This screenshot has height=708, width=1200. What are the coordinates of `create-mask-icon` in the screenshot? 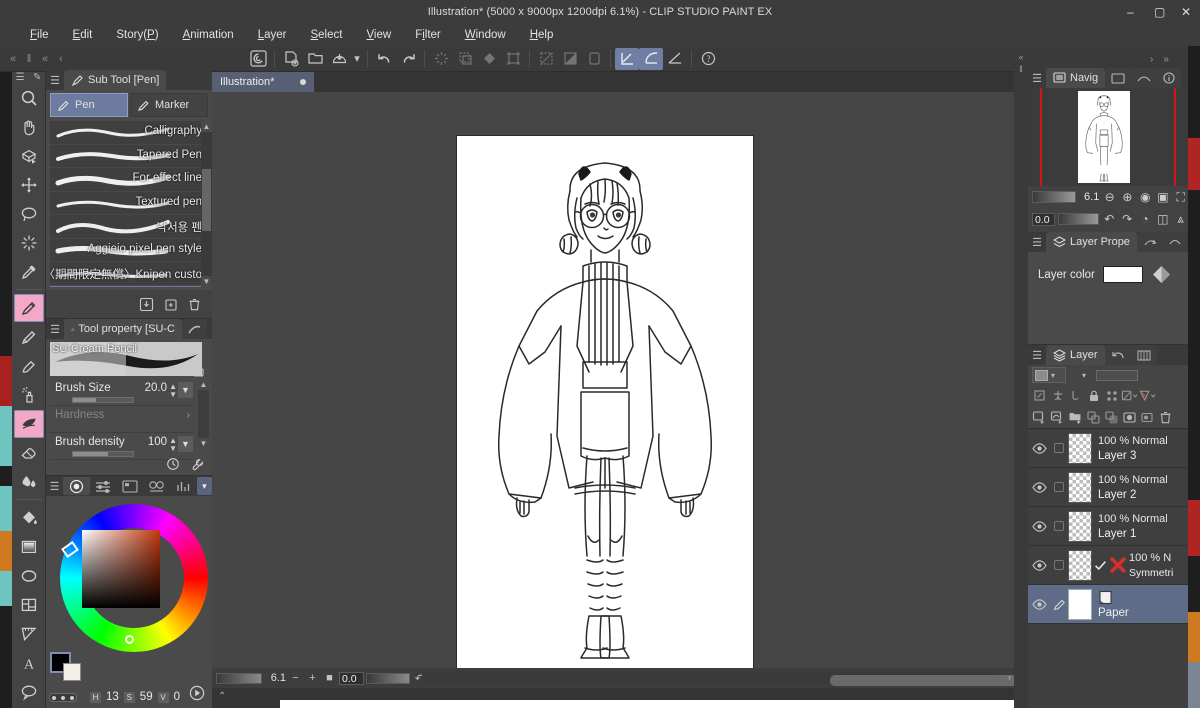 It's located at (1129, 417).